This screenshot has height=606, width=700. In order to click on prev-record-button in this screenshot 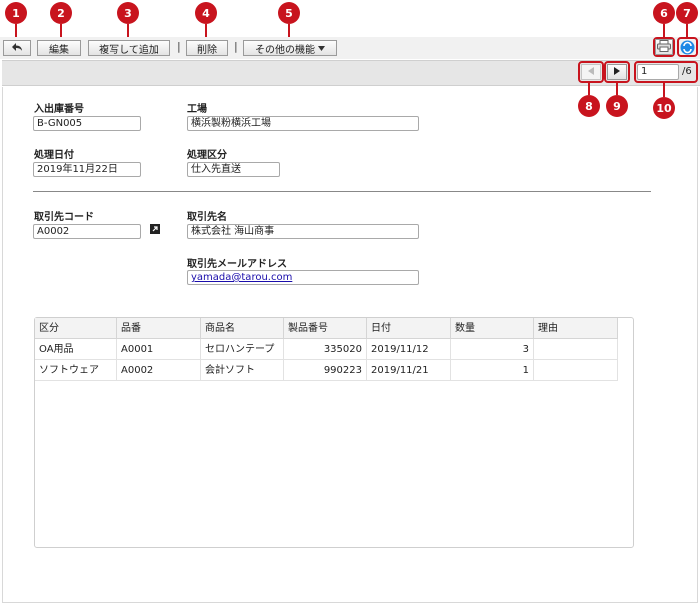, I will do `click(591, 72)`.